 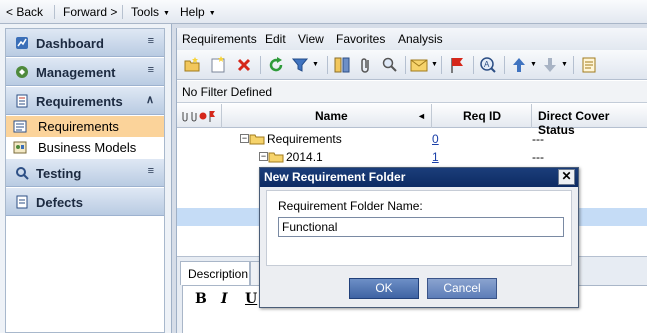 I want to click on dialog-footer: OK Cancel, so click(x=419, y=286).